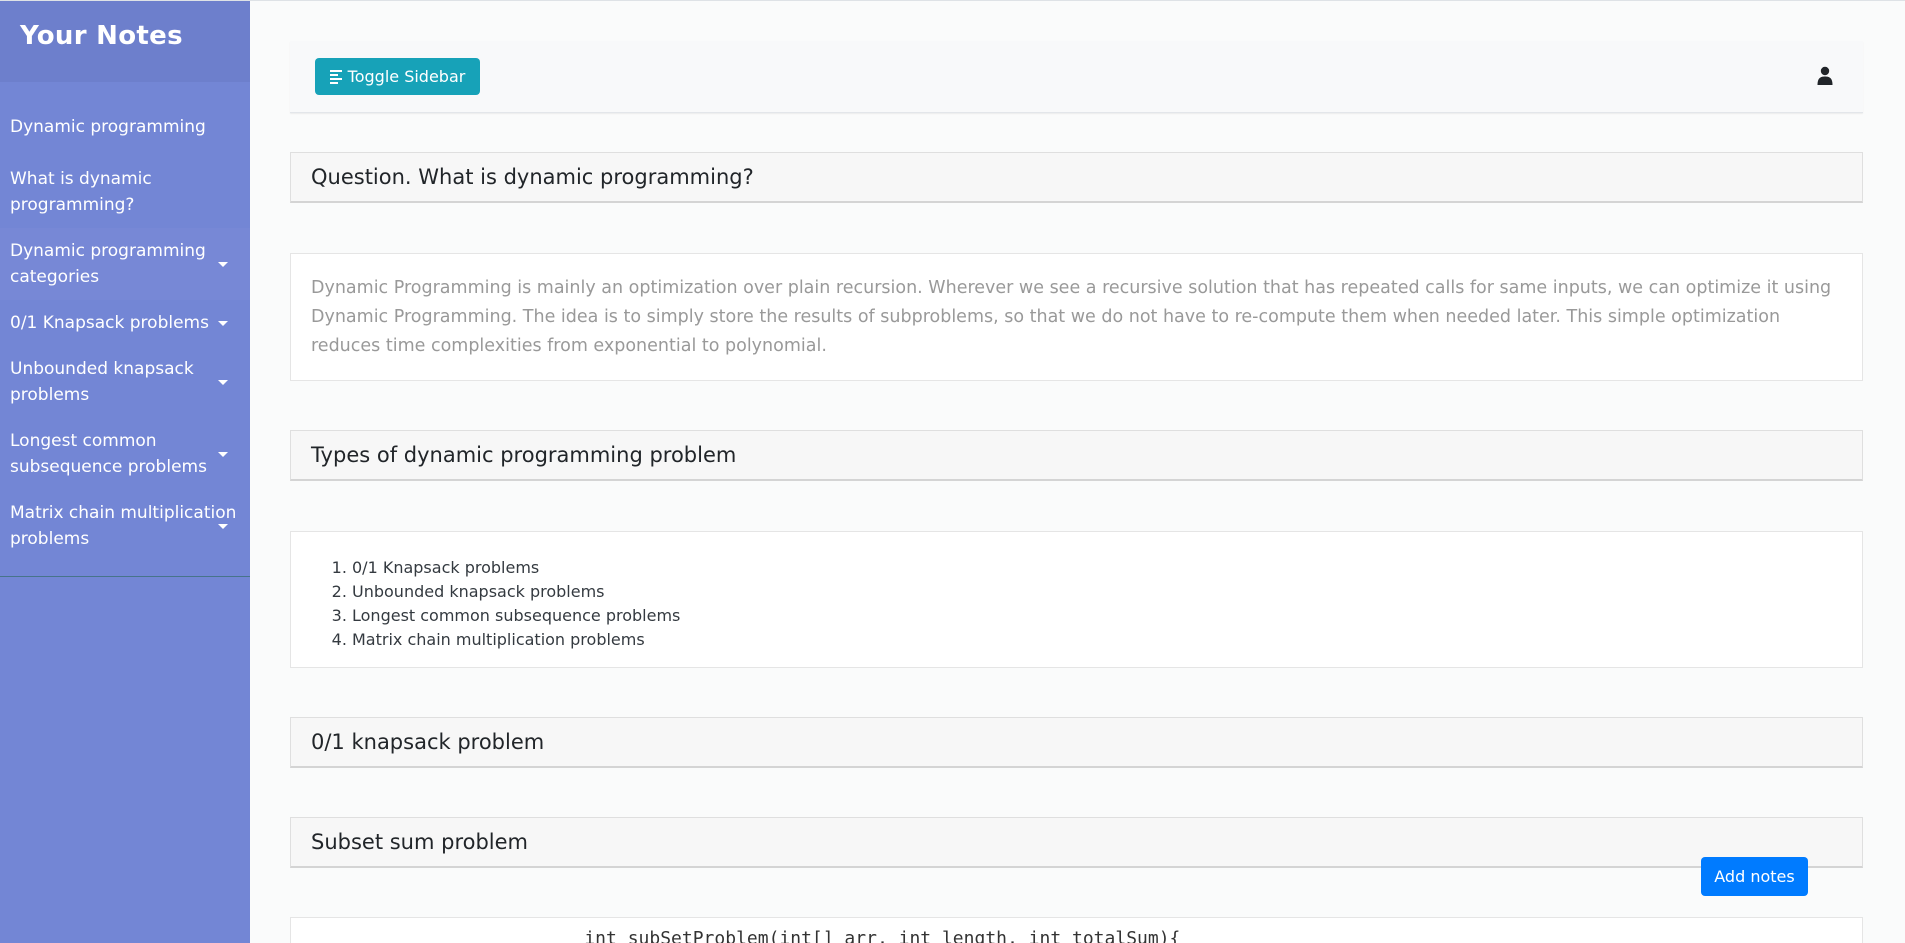 This screenshot has height=943, width=1905. What do you see at coordinates (420, 842) in the screenshot?
I see `subset-title: Subset sum problem` at bounding box center [420, 842].